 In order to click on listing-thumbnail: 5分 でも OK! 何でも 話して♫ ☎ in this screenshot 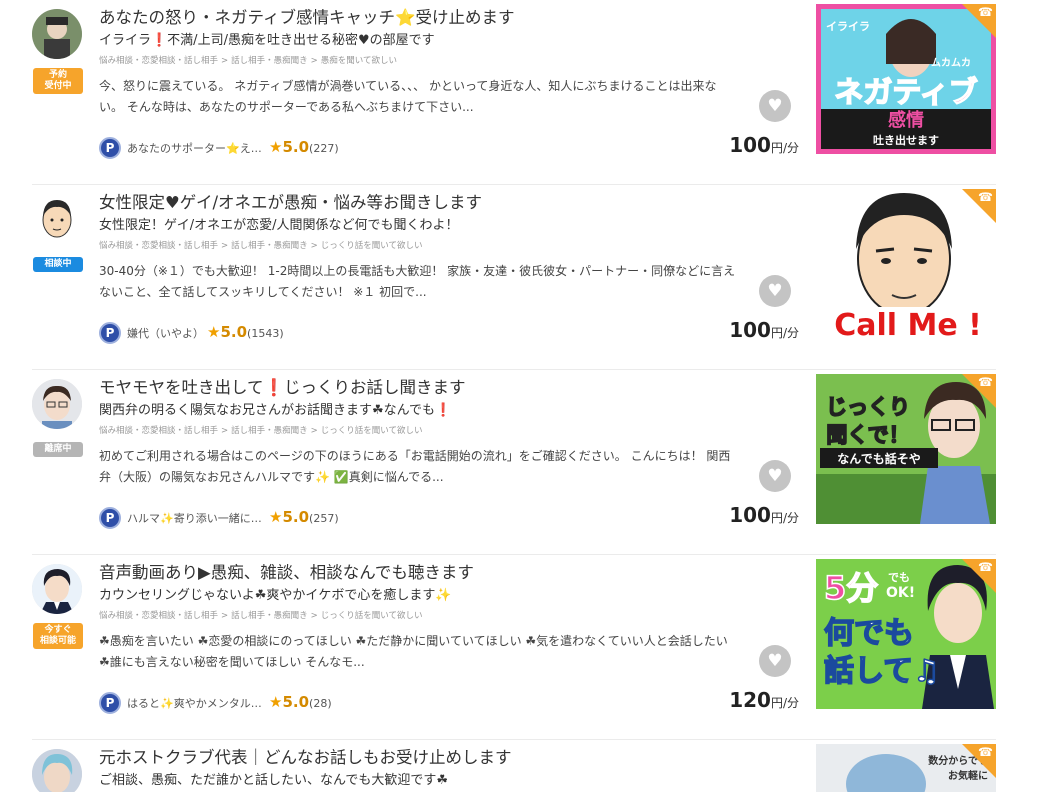, I will do `click(906, 634)`.